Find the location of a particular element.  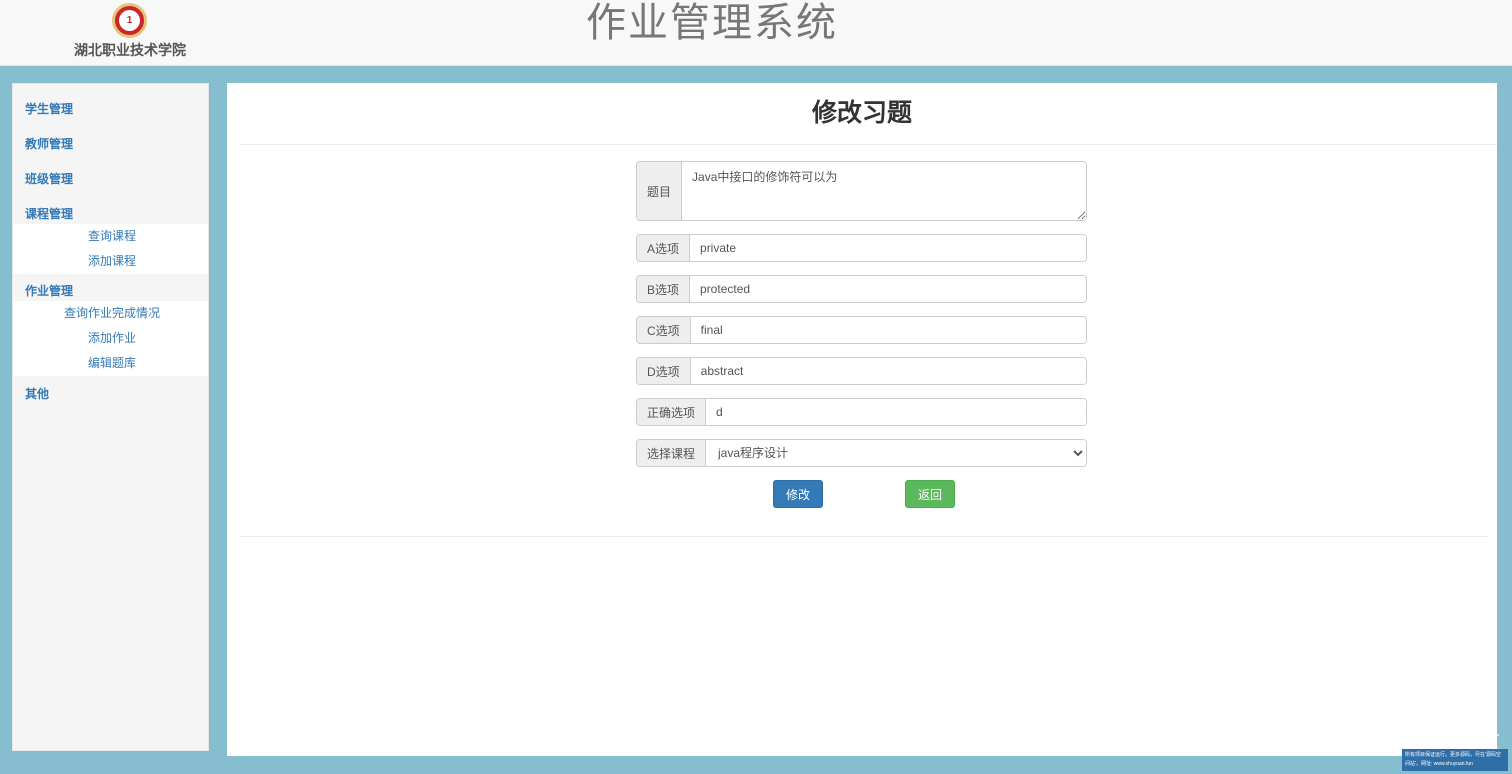

course-submenu: 查询课程 添加课程 is located at coordinates (110, 249).